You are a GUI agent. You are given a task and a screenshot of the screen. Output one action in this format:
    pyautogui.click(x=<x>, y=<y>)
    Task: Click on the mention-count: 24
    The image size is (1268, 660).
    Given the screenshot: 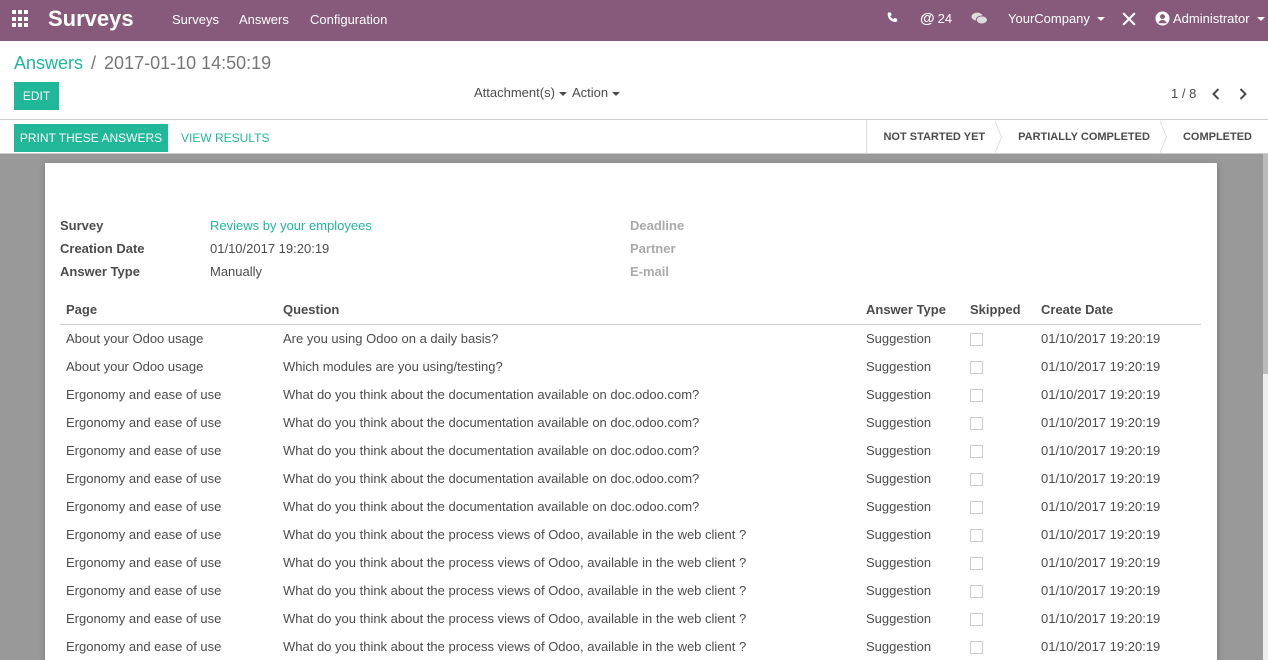 What is the action you would take?
    pyautogui.click(x=945, y=18)
    